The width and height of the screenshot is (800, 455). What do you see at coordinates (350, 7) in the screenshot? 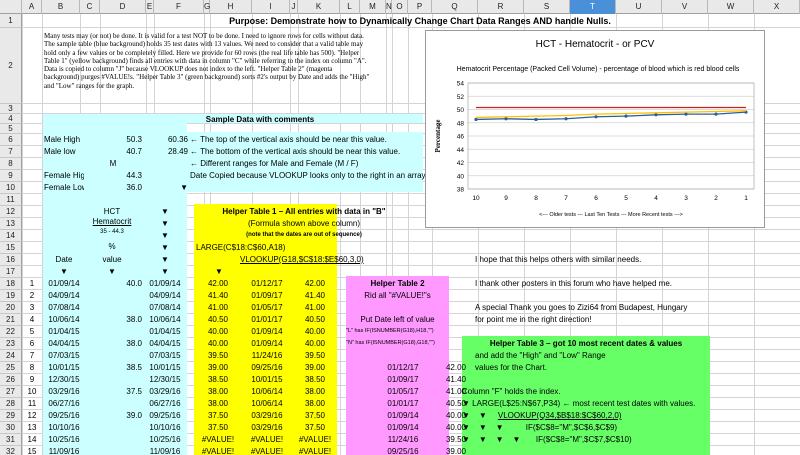
I see `column-header-l: L` at bounding box center [350, 7].